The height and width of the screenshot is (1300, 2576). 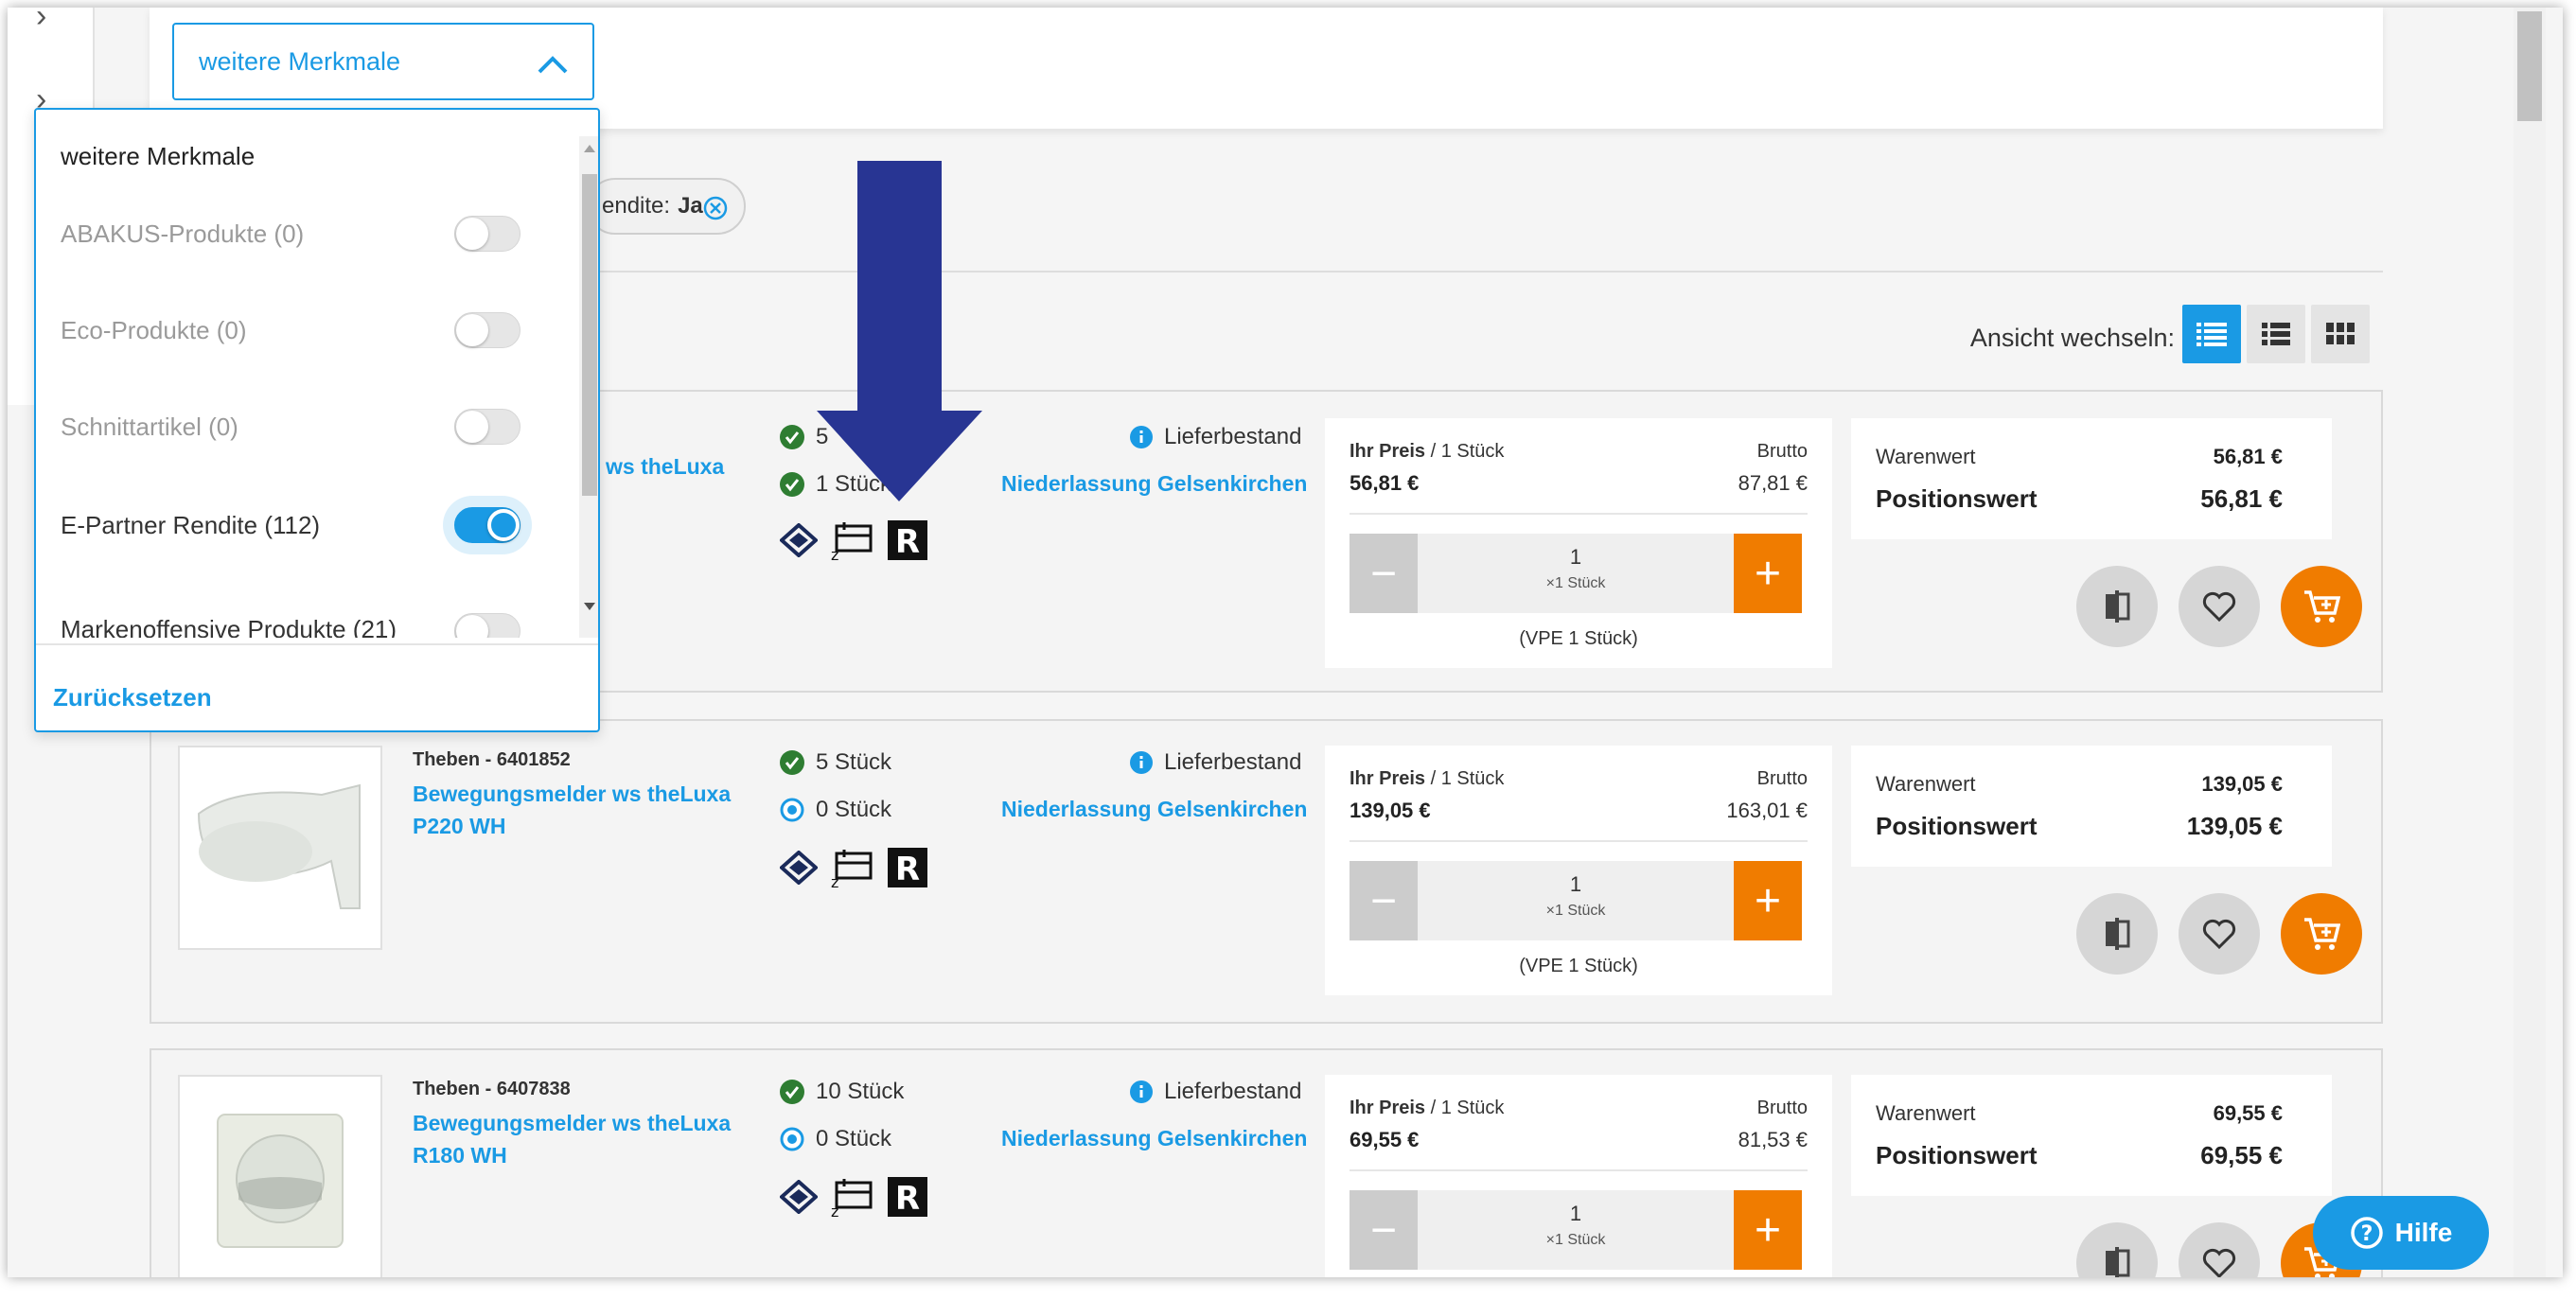 I want to click on svg-text: z, so click(x=834, y=880).